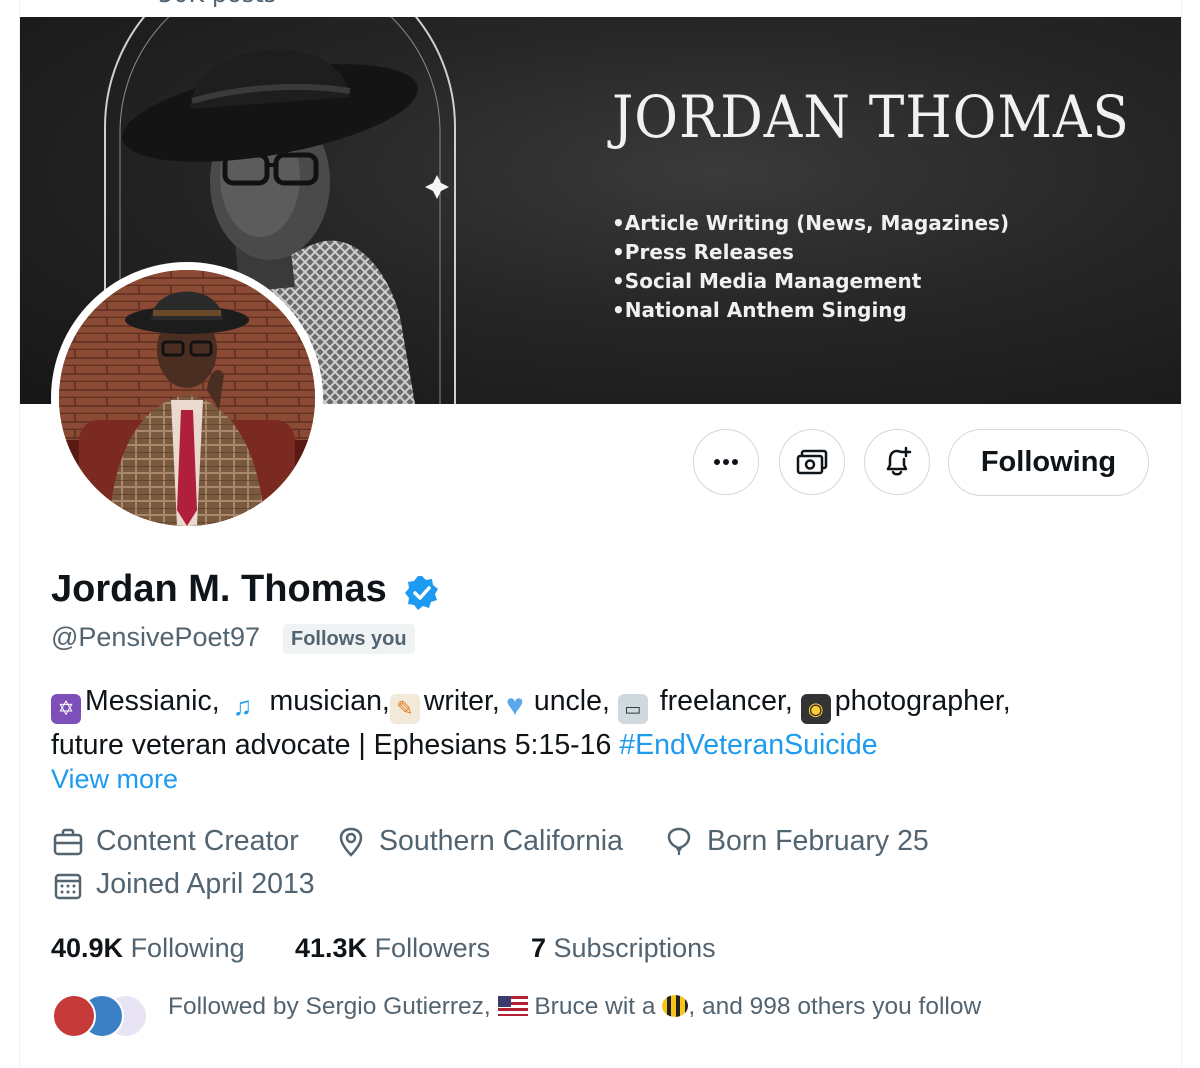 The width and height of the screenshot is (1200, 1068). What do you see at coordinates (810, 310) in the screenshot?
I see `banner-service-item: National Anthem Singing` at bounding box center [810, 310].